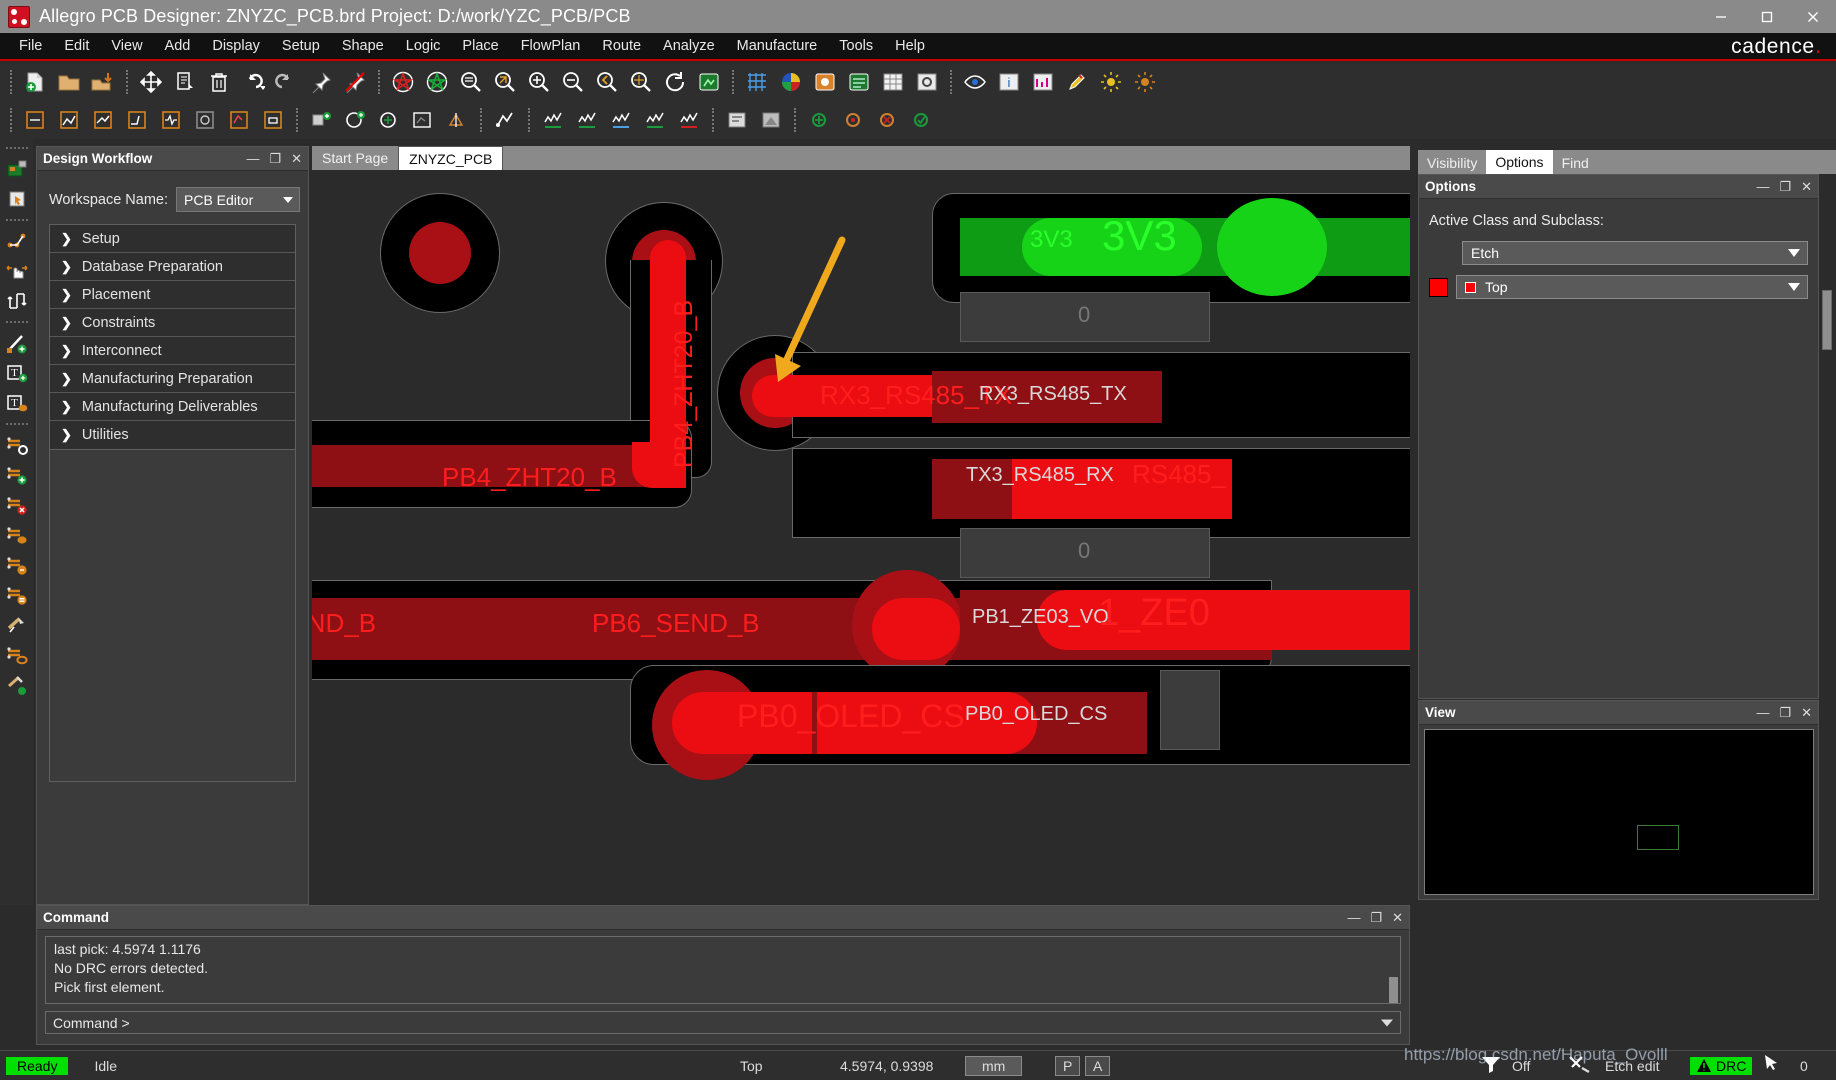 The image size is (1836, 1080). What do you see at coordinates (1813, 16) in the screenshot?
I see `close-button` at bounding box center [1813, 16].